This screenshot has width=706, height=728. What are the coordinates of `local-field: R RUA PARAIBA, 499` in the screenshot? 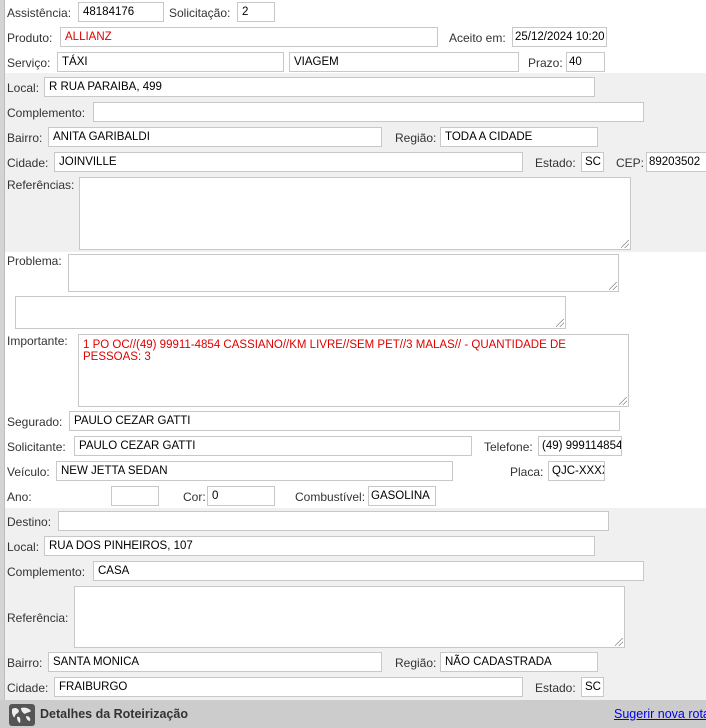 It's located at (319, 87).